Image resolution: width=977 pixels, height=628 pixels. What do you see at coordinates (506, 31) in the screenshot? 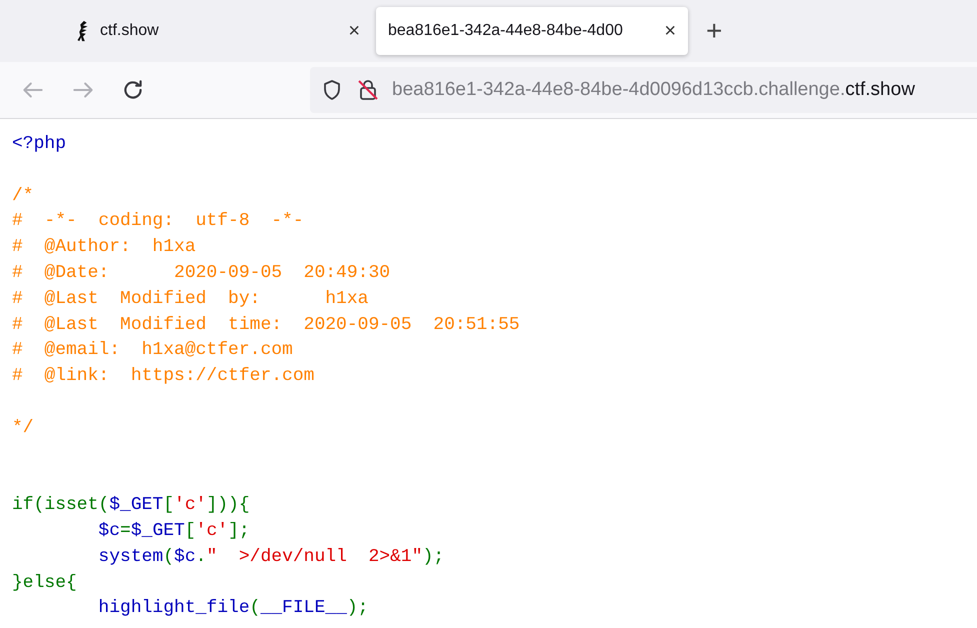
I see `tab-title: bea816e1-342a-44e8-84be-4d00` at bounding box center [506, 31].